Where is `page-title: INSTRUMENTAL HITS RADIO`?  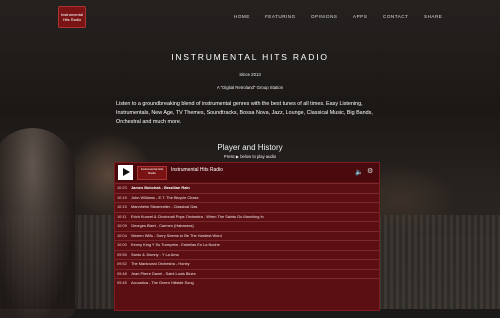 page-title: INSTRUMENTAL HITS RADIO is located at coordinates (250, 57).